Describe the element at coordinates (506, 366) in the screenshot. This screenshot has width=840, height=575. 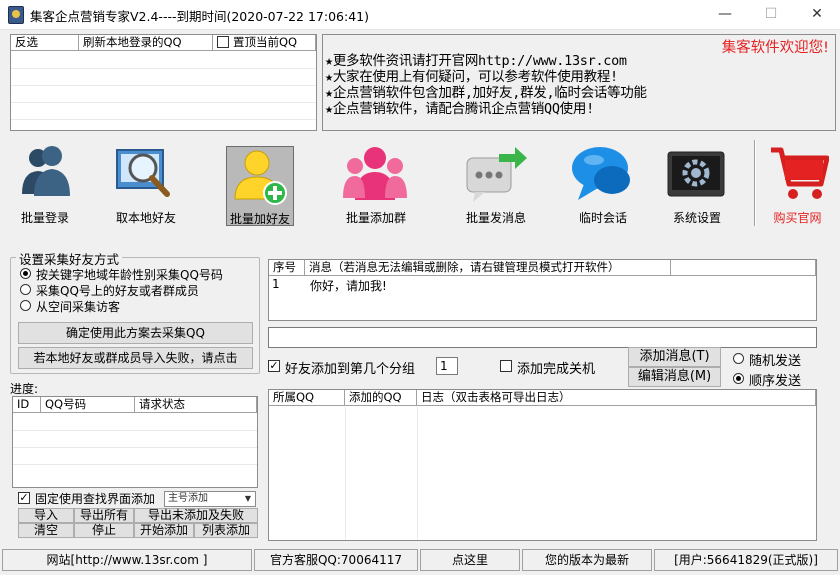
I see `shutdown-checkbox` at that location.